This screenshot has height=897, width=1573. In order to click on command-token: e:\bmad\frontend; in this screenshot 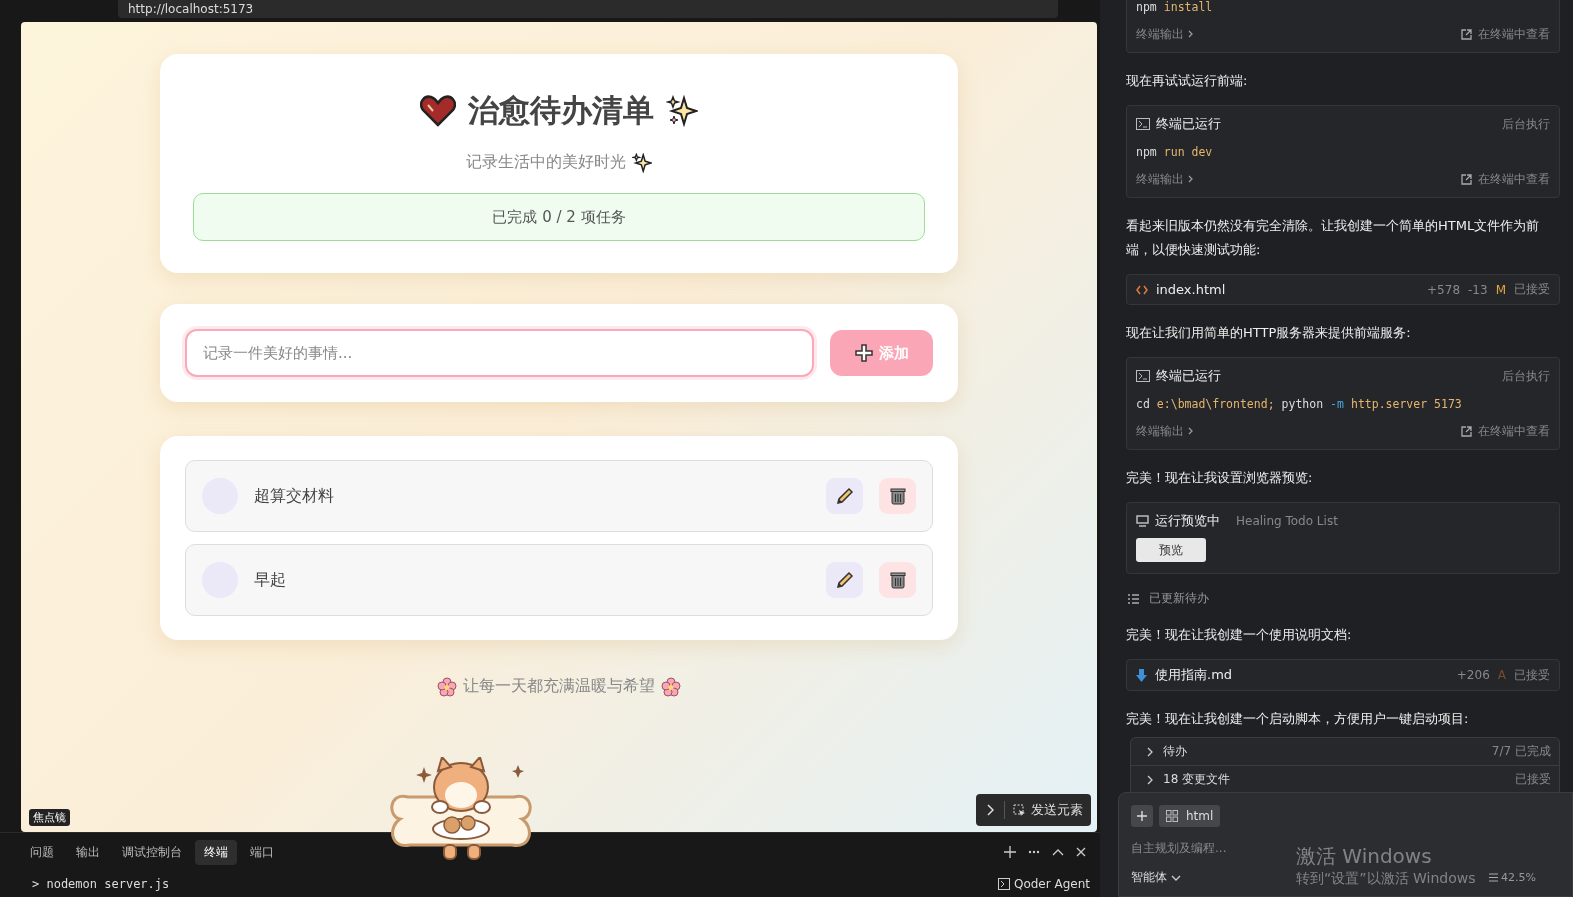, I will do `click(1215, 404)`.